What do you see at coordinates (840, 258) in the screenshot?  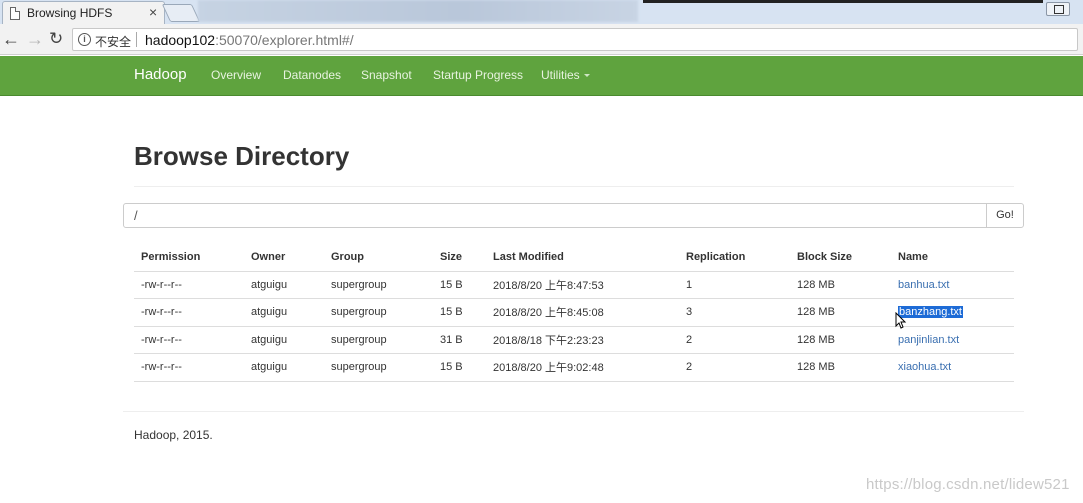 I see `header-block-size: Block Size` at bounding box center [840, 258].